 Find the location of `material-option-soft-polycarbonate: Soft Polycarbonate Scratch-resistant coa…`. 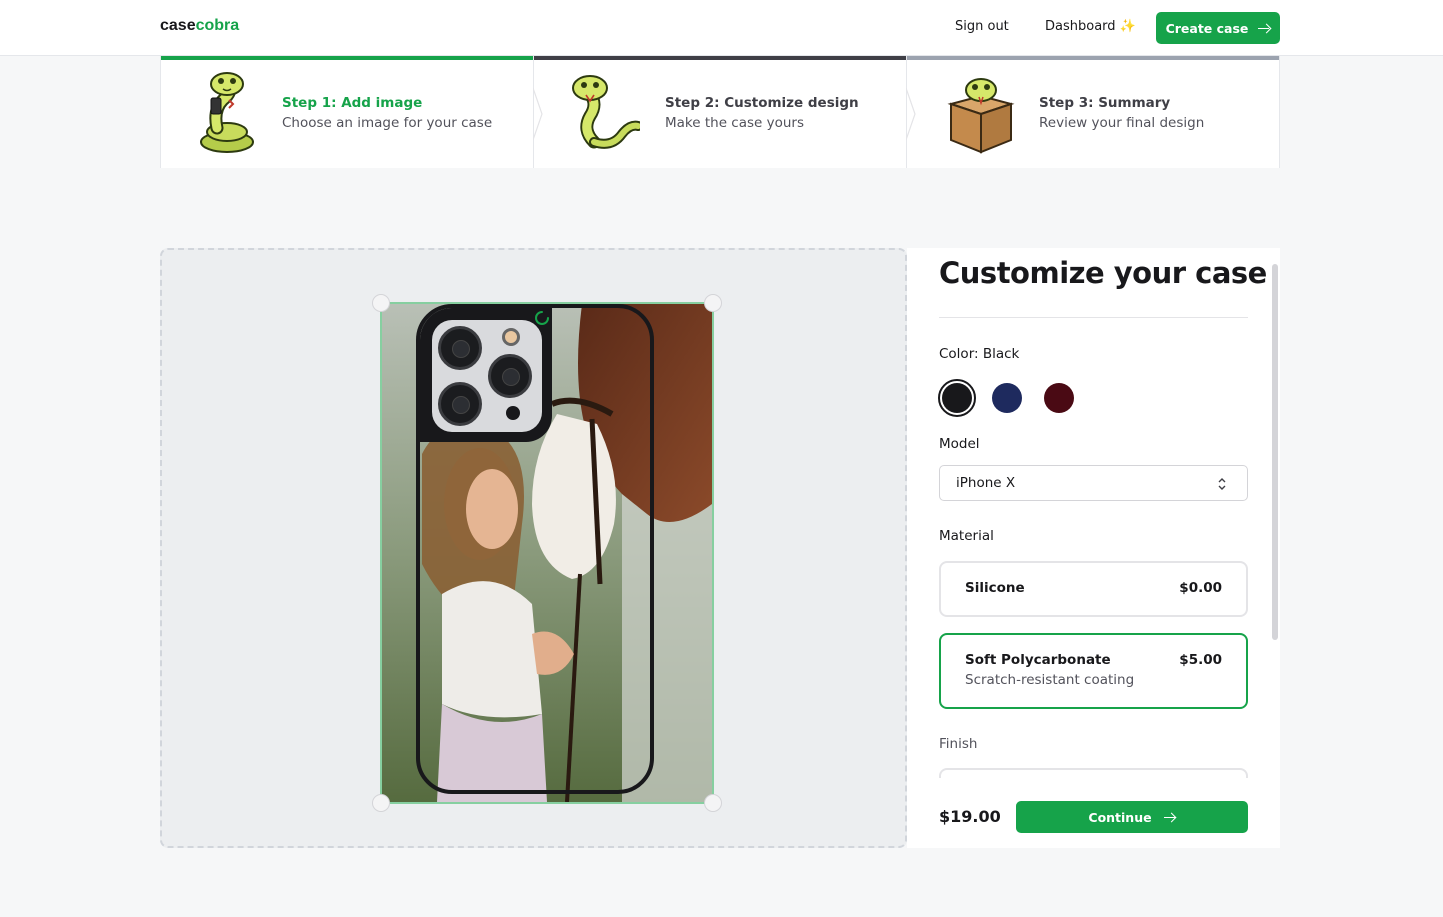

material-option-soft-polycarbonate: Soft Polycarbonate Scratch-resistant coa… is located at coordinates (1093, 671).